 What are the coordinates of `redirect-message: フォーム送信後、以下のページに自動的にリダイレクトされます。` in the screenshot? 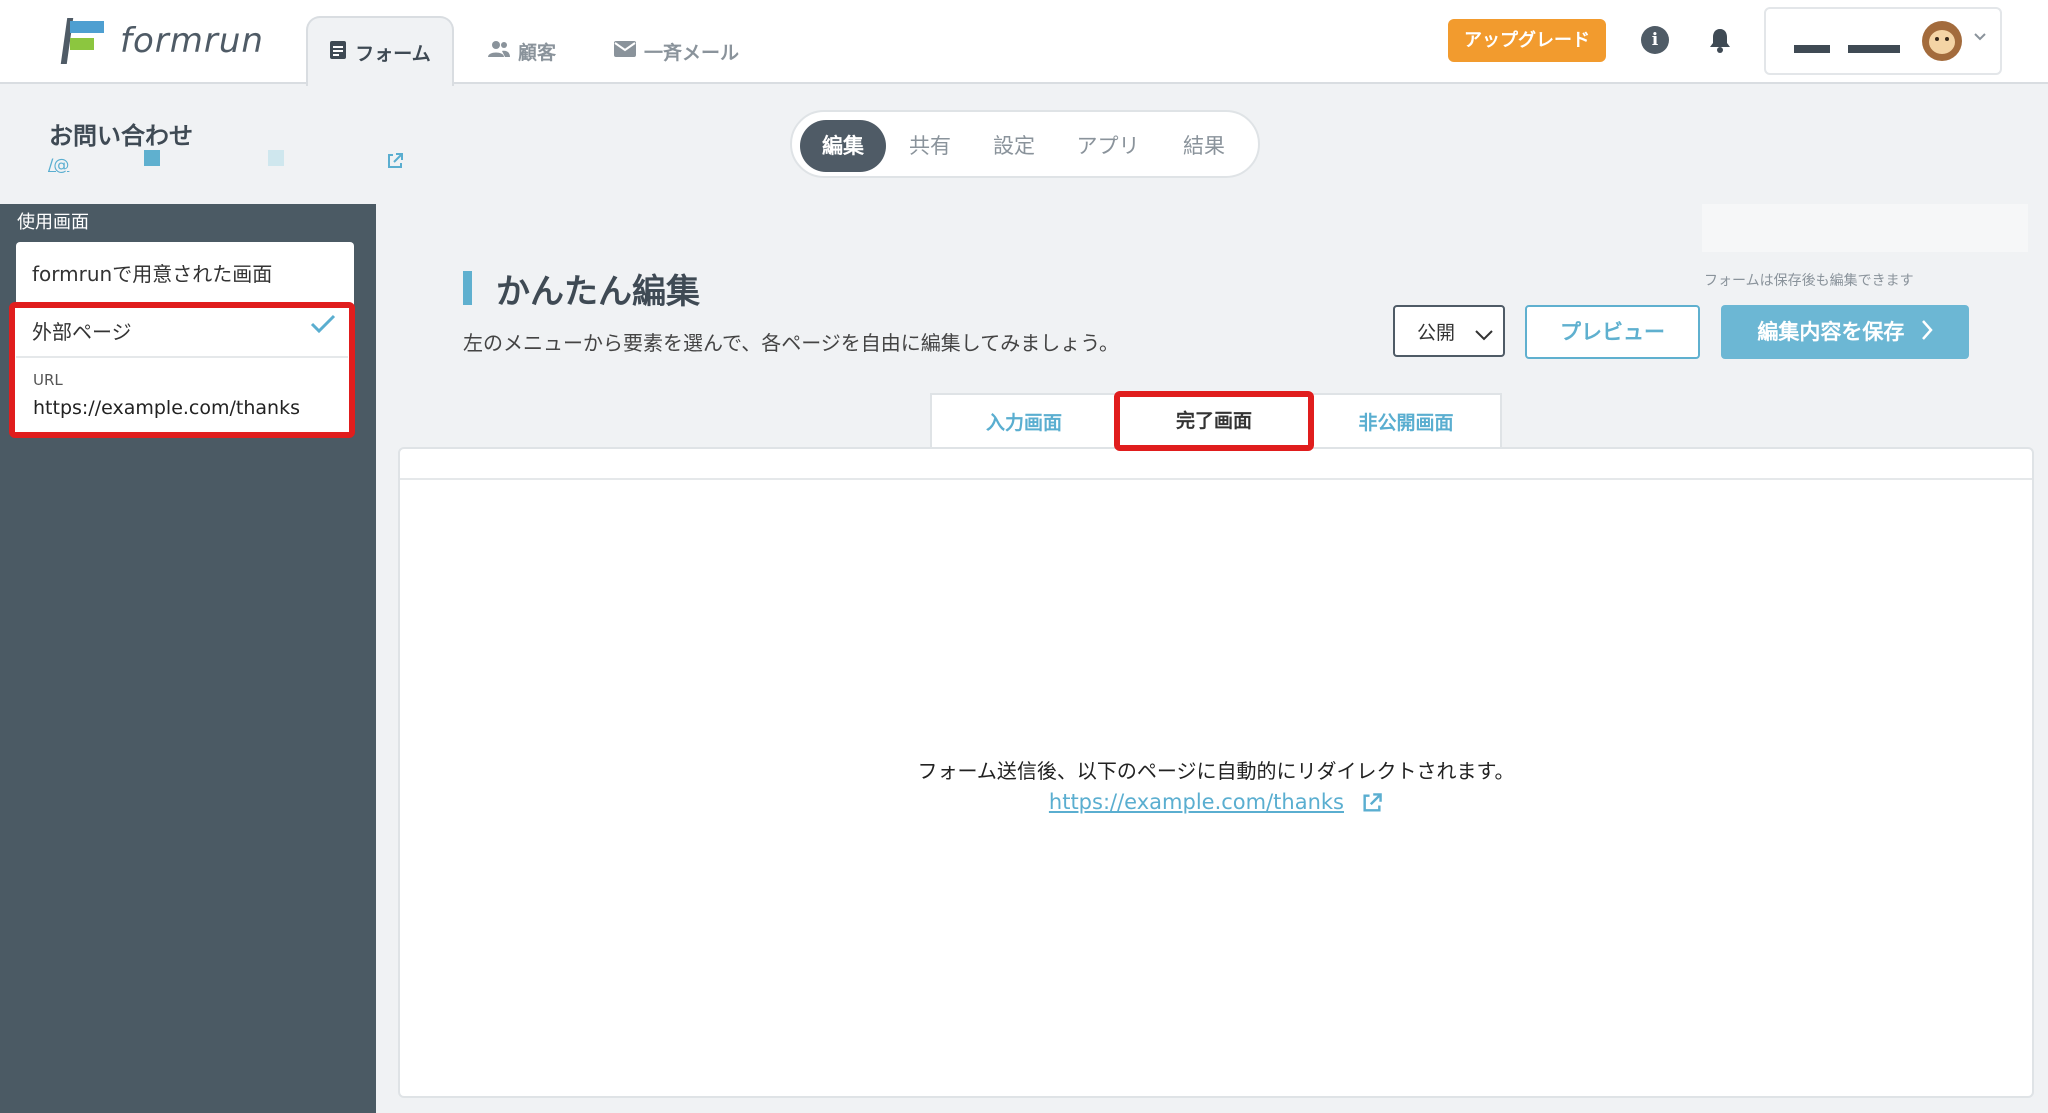 It's located at (1216, 771).